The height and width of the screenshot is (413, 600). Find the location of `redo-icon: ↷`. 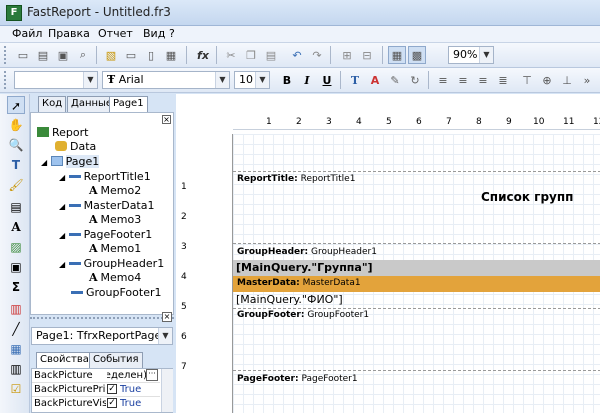

redo-icon: ↷ is located at coordinates (317, 55).